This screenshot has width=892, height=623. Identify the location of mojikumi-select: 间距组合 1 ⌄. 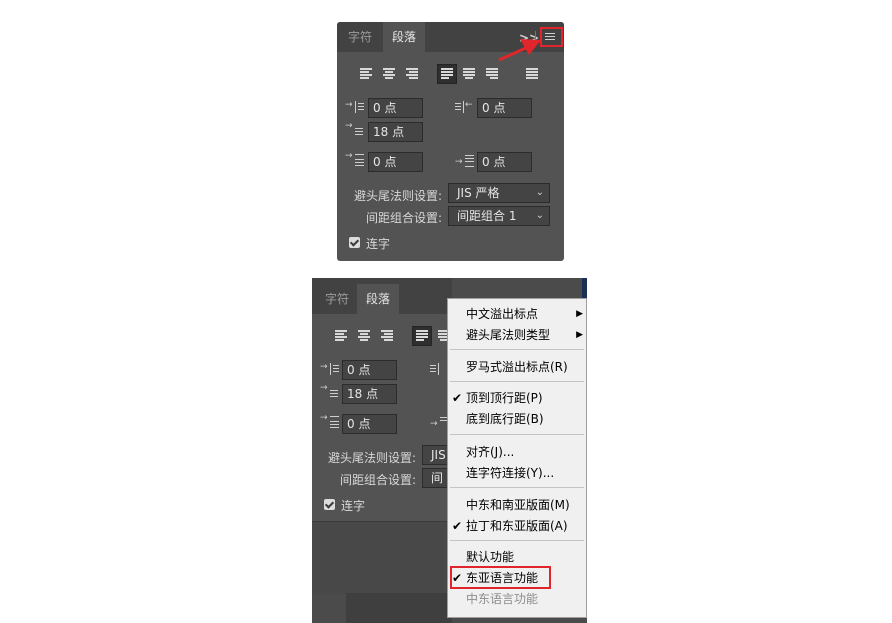
(499, 216).